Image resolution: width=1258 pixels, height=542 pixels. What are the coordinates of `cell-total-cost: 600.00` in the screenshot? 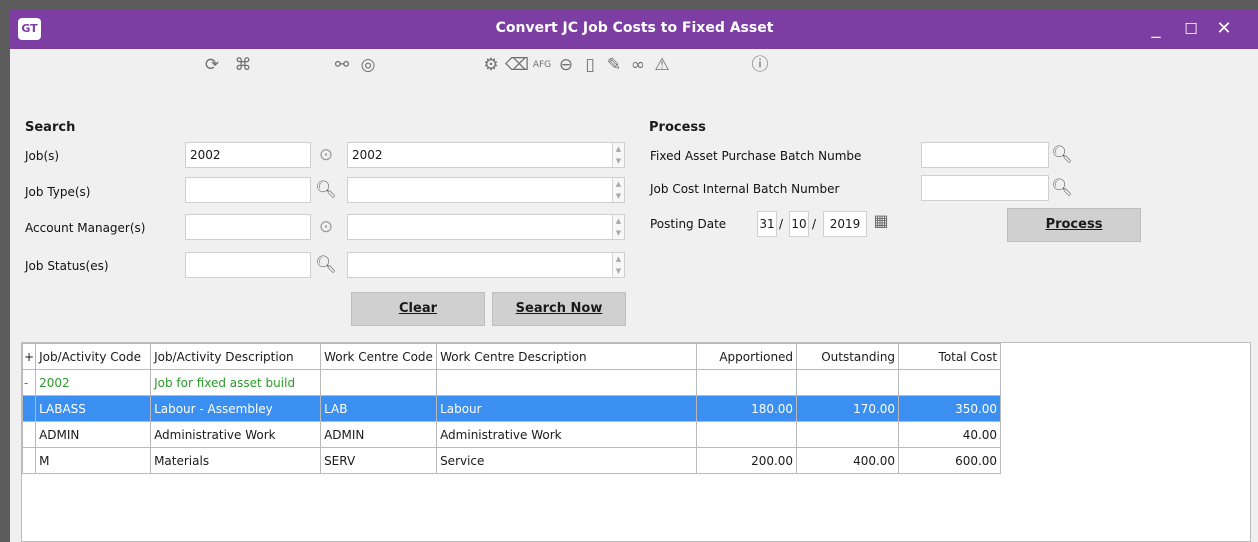 It's located at (950, 460).